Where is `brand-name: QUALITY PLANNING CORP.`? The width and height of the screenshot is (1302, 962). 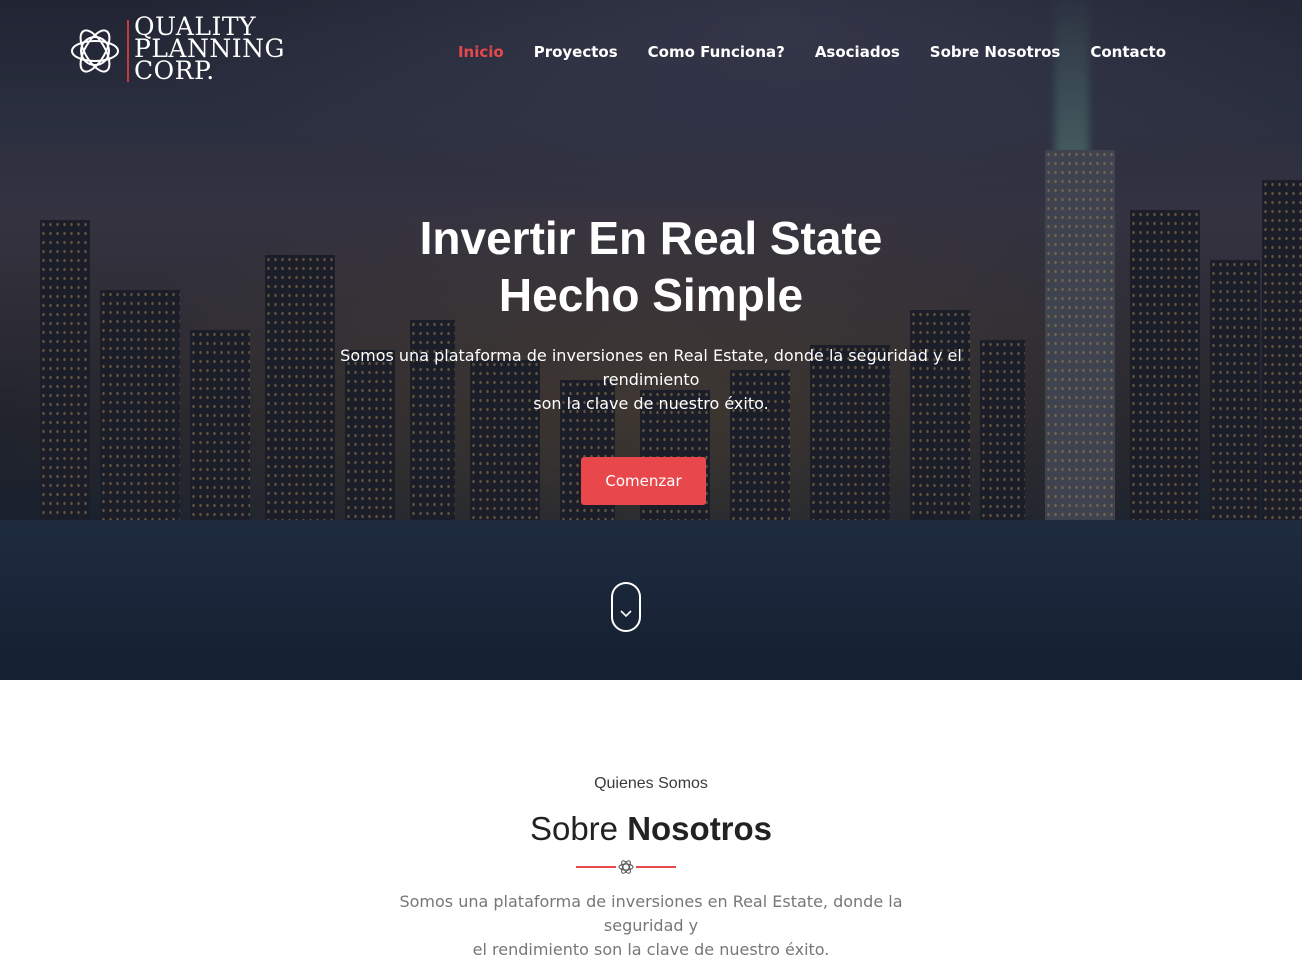 brand-name: QUALITY PLANNING CORP. is located at coordinates (209, 49).